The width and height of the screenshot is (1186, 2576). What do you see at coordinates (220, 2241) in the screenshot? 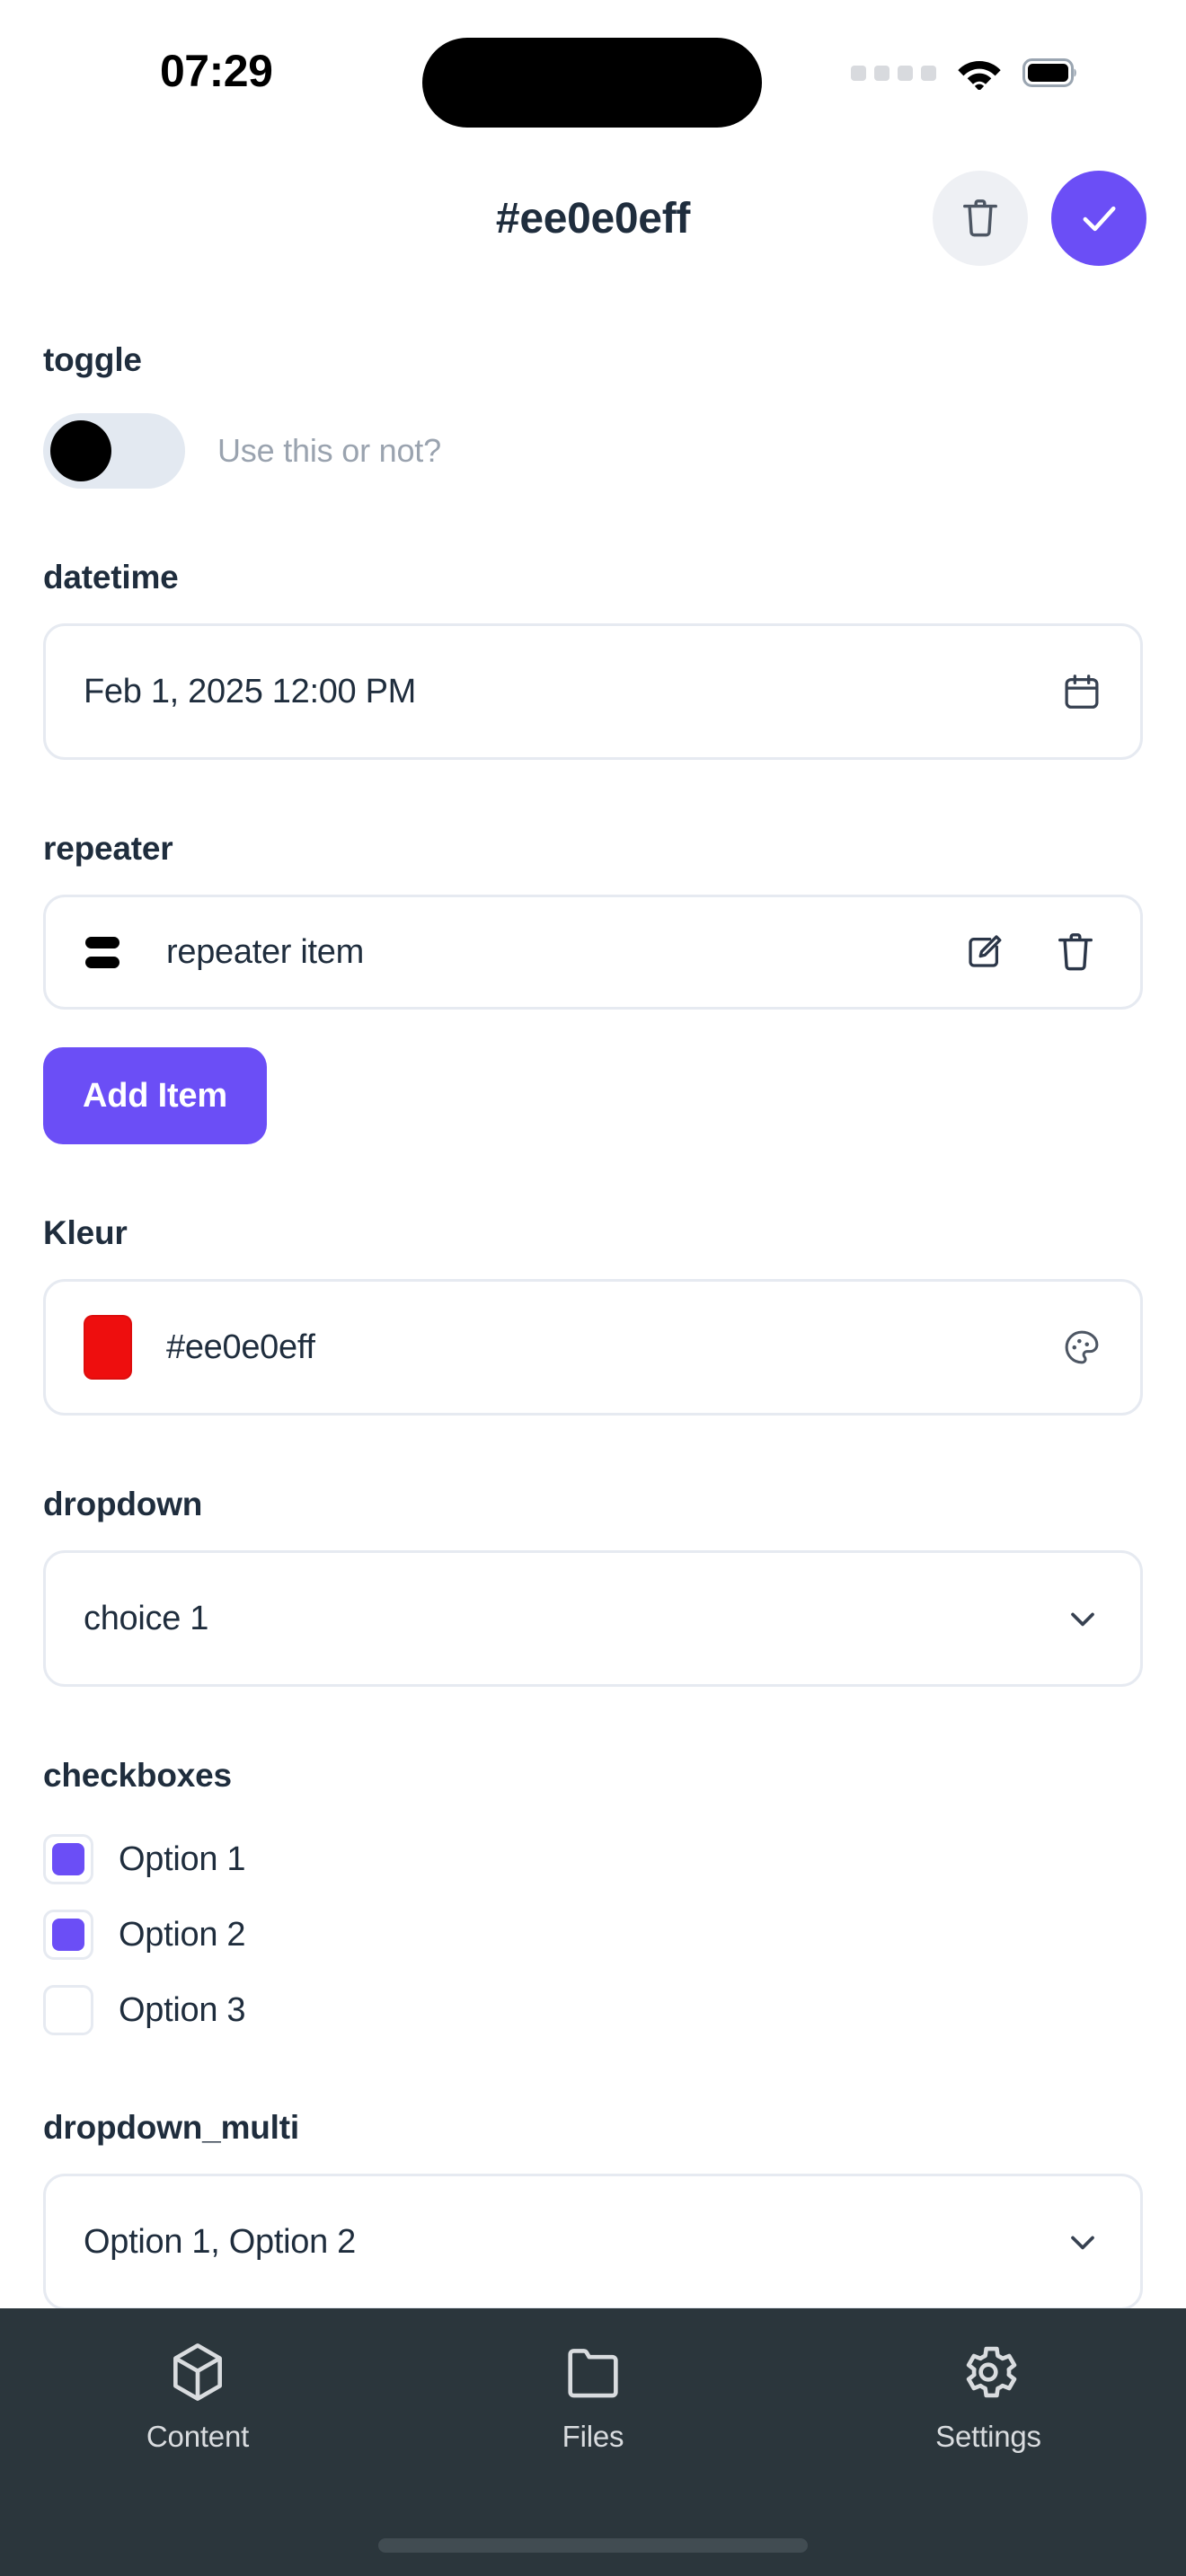
I see `dropdown-multi-value: Option 1, Option 2` at bounding box center [220, 2241].